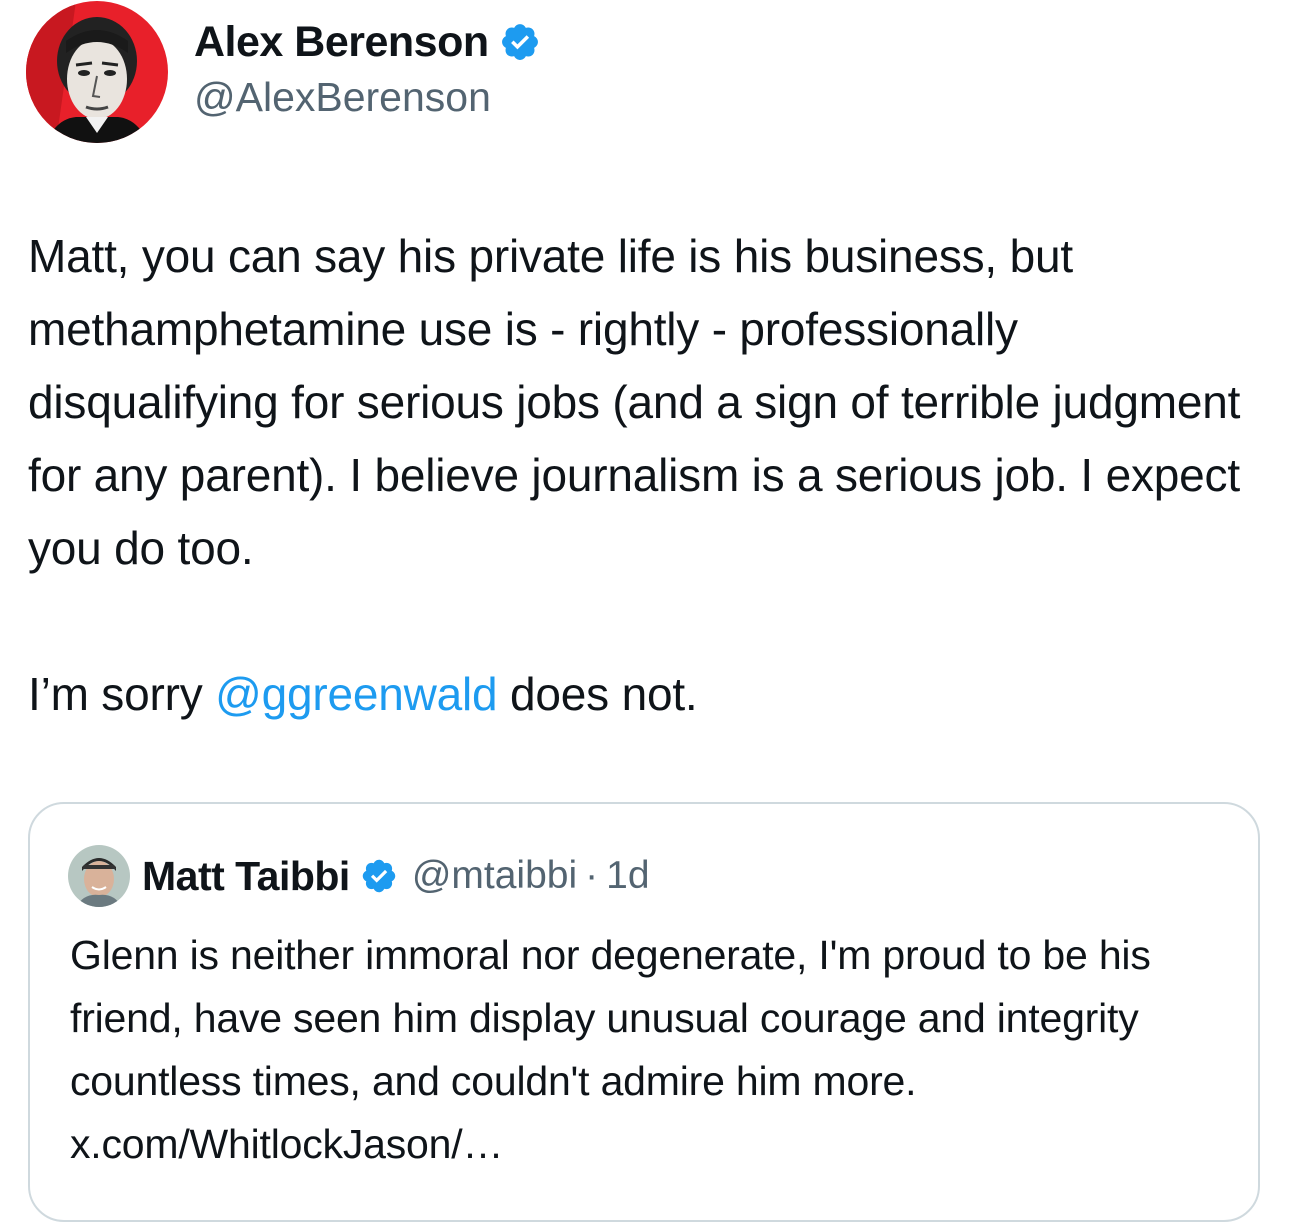 Image resolution: width=1290 pixels, height=1222 pixels. What do you see at coordinates (122, 694) in the screenshot?
I see `paragraph-2-lead: I’m sorry` at bounding box center [122, 694].